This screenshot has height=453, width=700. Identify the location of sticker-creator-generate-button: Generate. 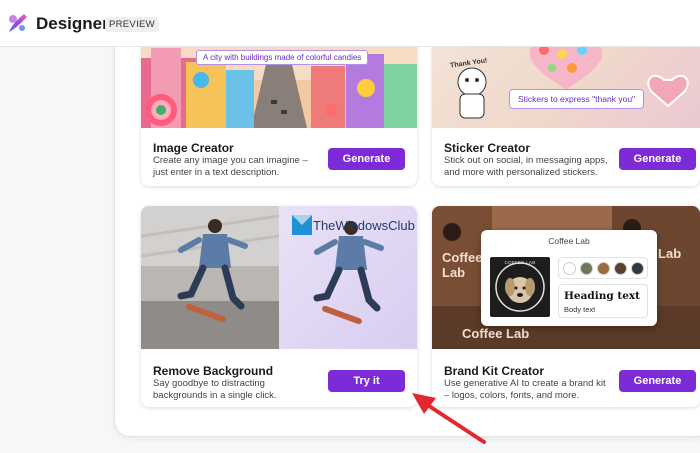
(657, 159).